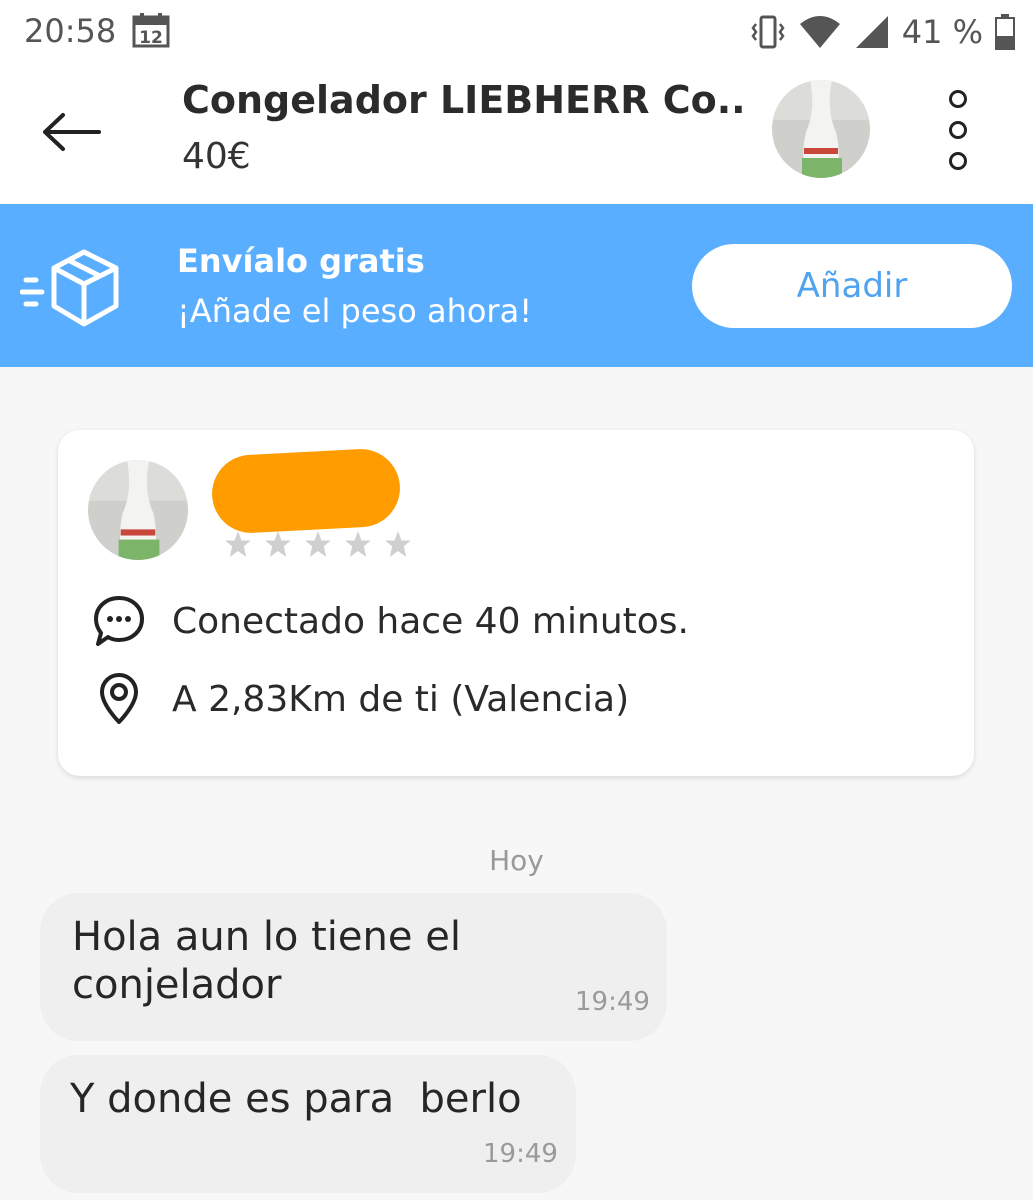 This screenshot has width=1033, height=1200. What do you see at coordinates (266, 937) in the screenshot?
I see `message-text-line: Hola aun lo tiene el` at bounding box center [266, 937].